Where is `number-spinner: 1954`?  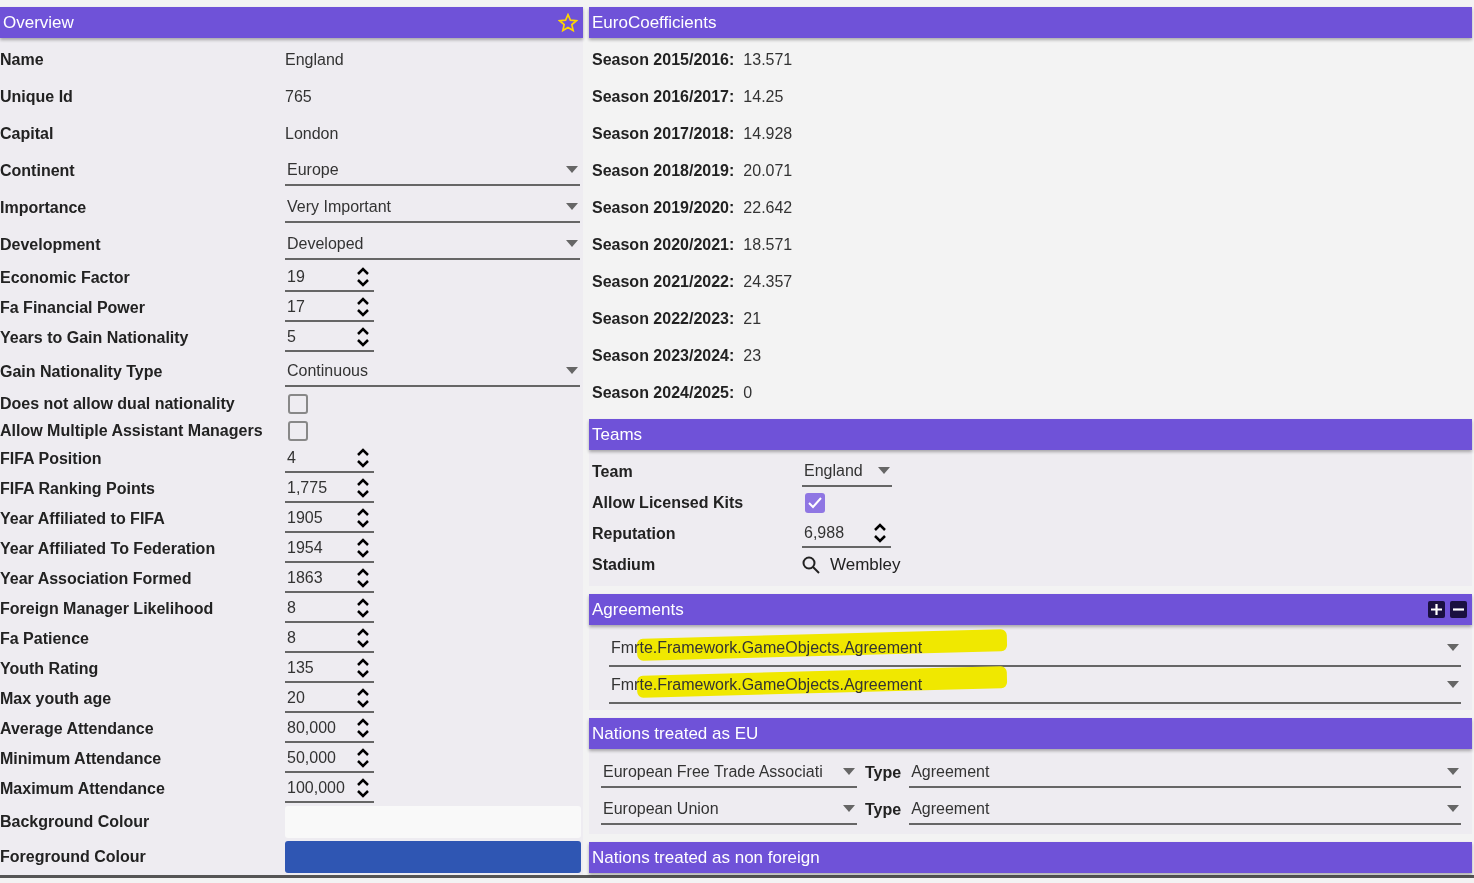 number-spinner: 1954 is located at coordinates (329, 549).